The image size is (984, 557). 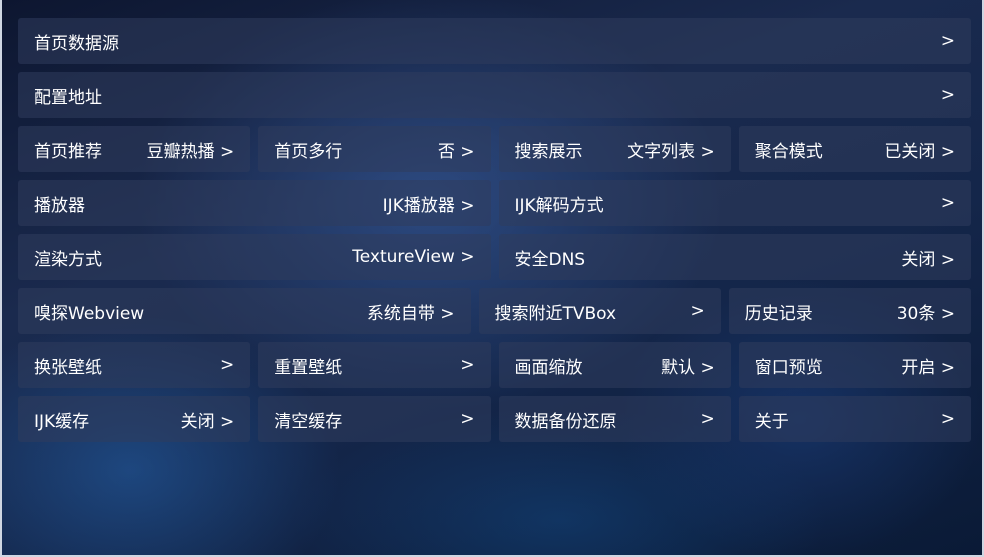 I want to click on sniff-webview-value: 系统自带 >, so click(x=410, y=313).